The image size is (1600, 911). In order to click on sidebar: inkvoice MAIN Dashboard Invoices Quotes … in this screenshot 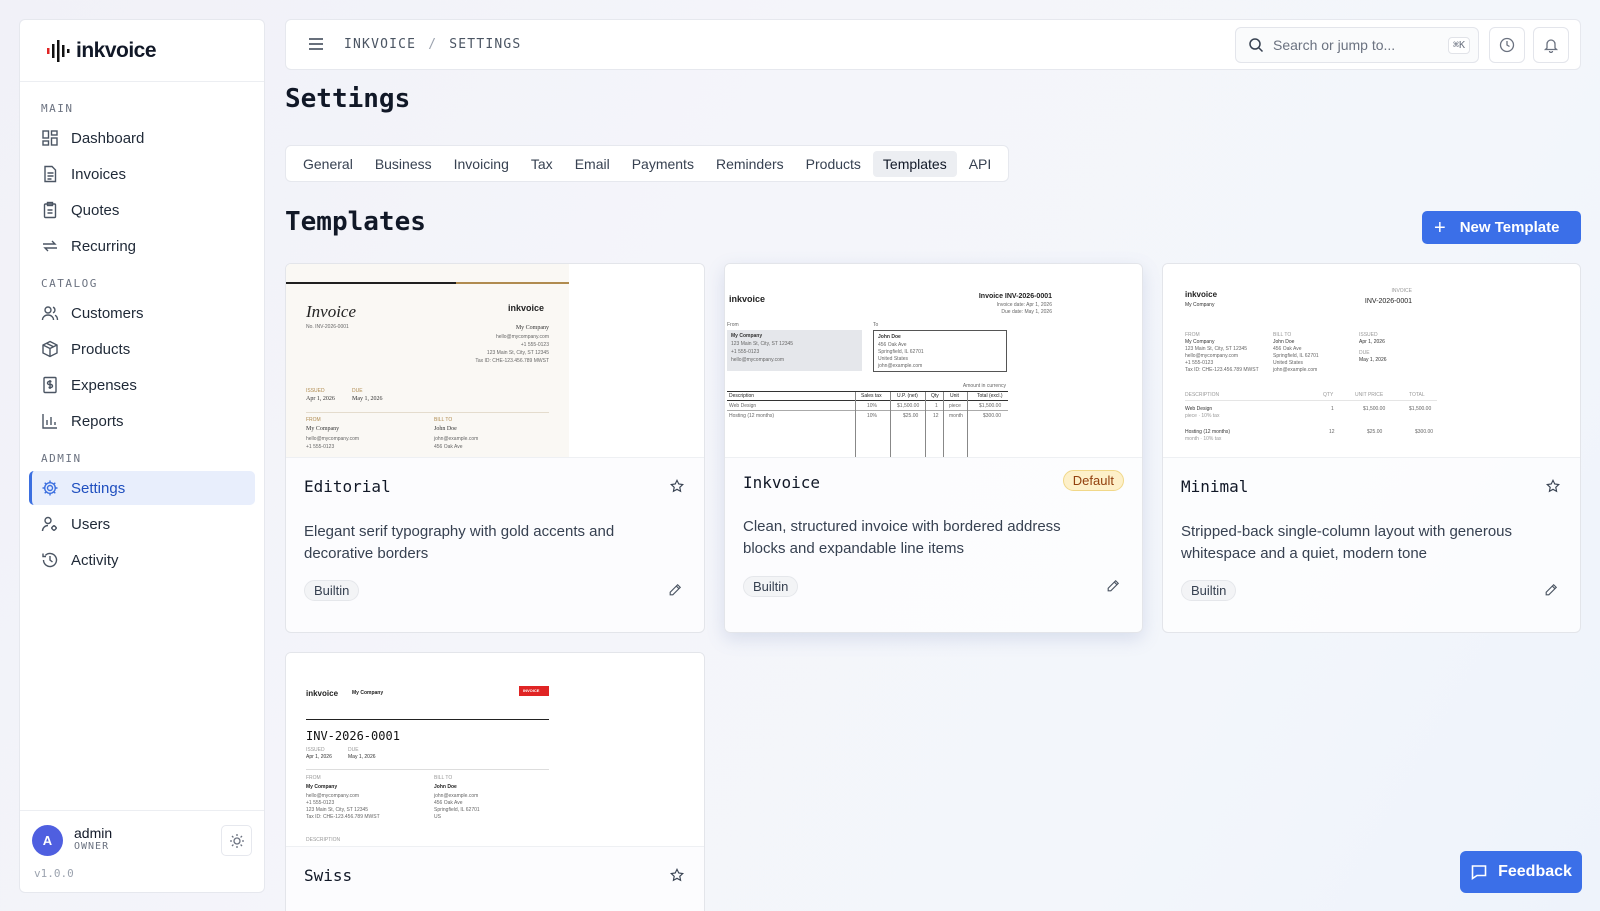, I will do `click(142, 456)`.